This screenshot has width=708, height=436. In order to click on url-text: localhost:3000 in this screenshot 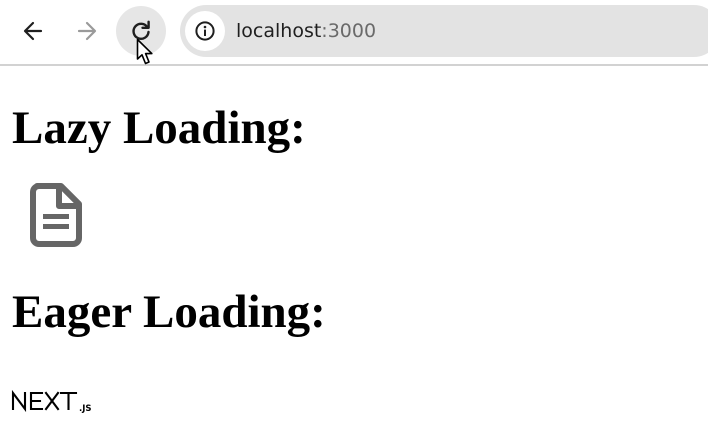, I will do `click(306, 31)`.